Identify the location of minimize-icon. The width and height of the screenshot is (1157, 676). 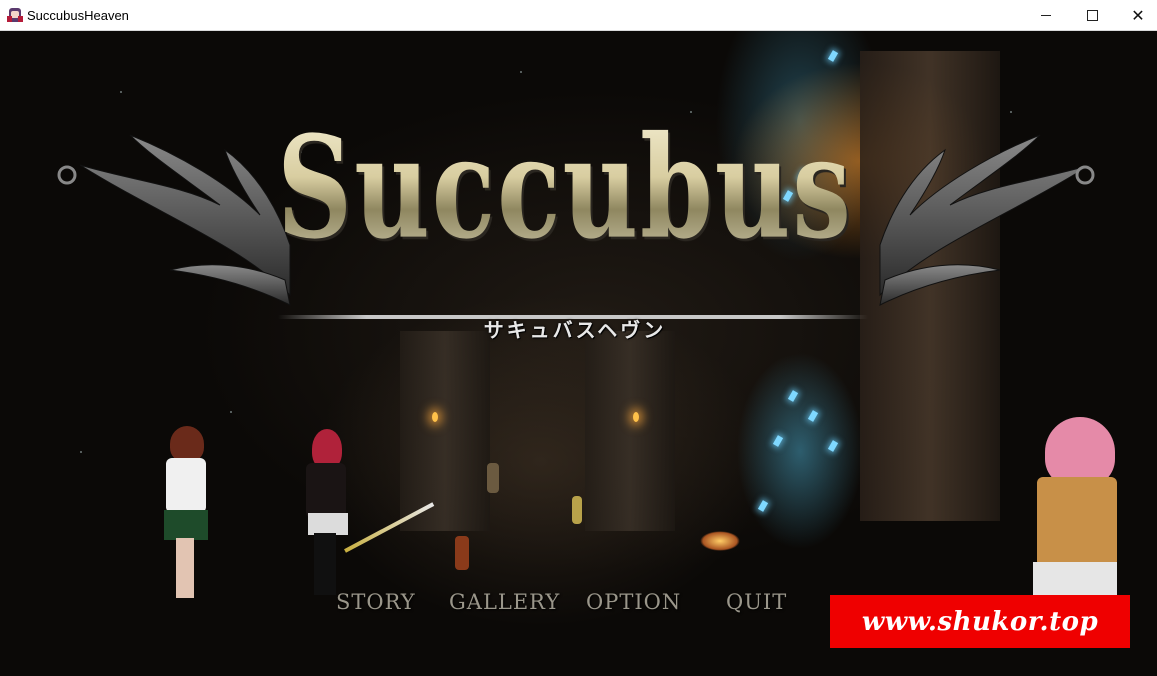
(1046, 15).